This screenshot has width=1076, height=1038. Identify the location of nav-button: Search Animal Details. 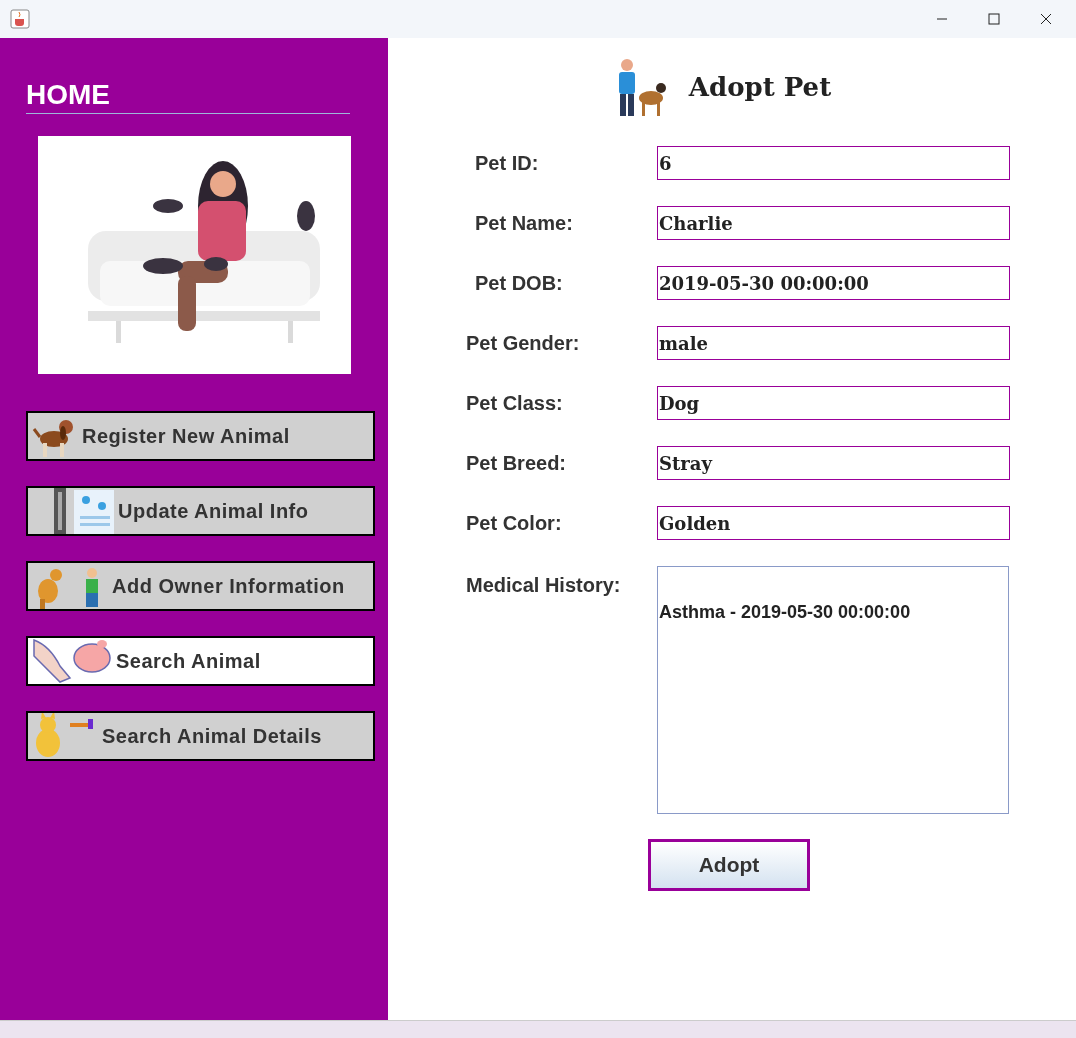
(200, 736).